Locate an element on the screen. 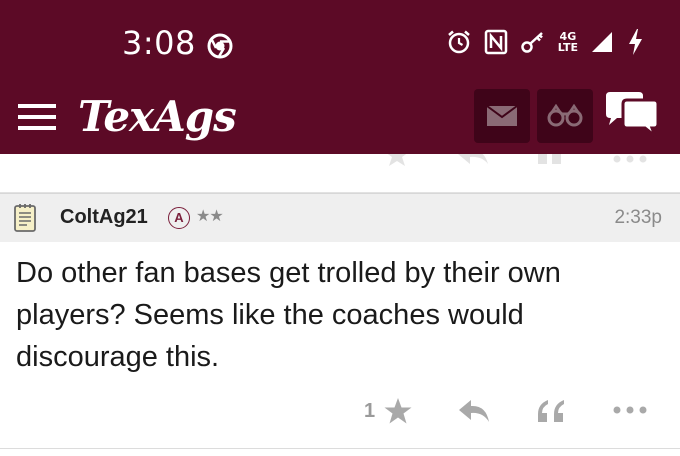 The width and height of the screenshot is (680, 456). mail-button is located at coordinates (502, 116).